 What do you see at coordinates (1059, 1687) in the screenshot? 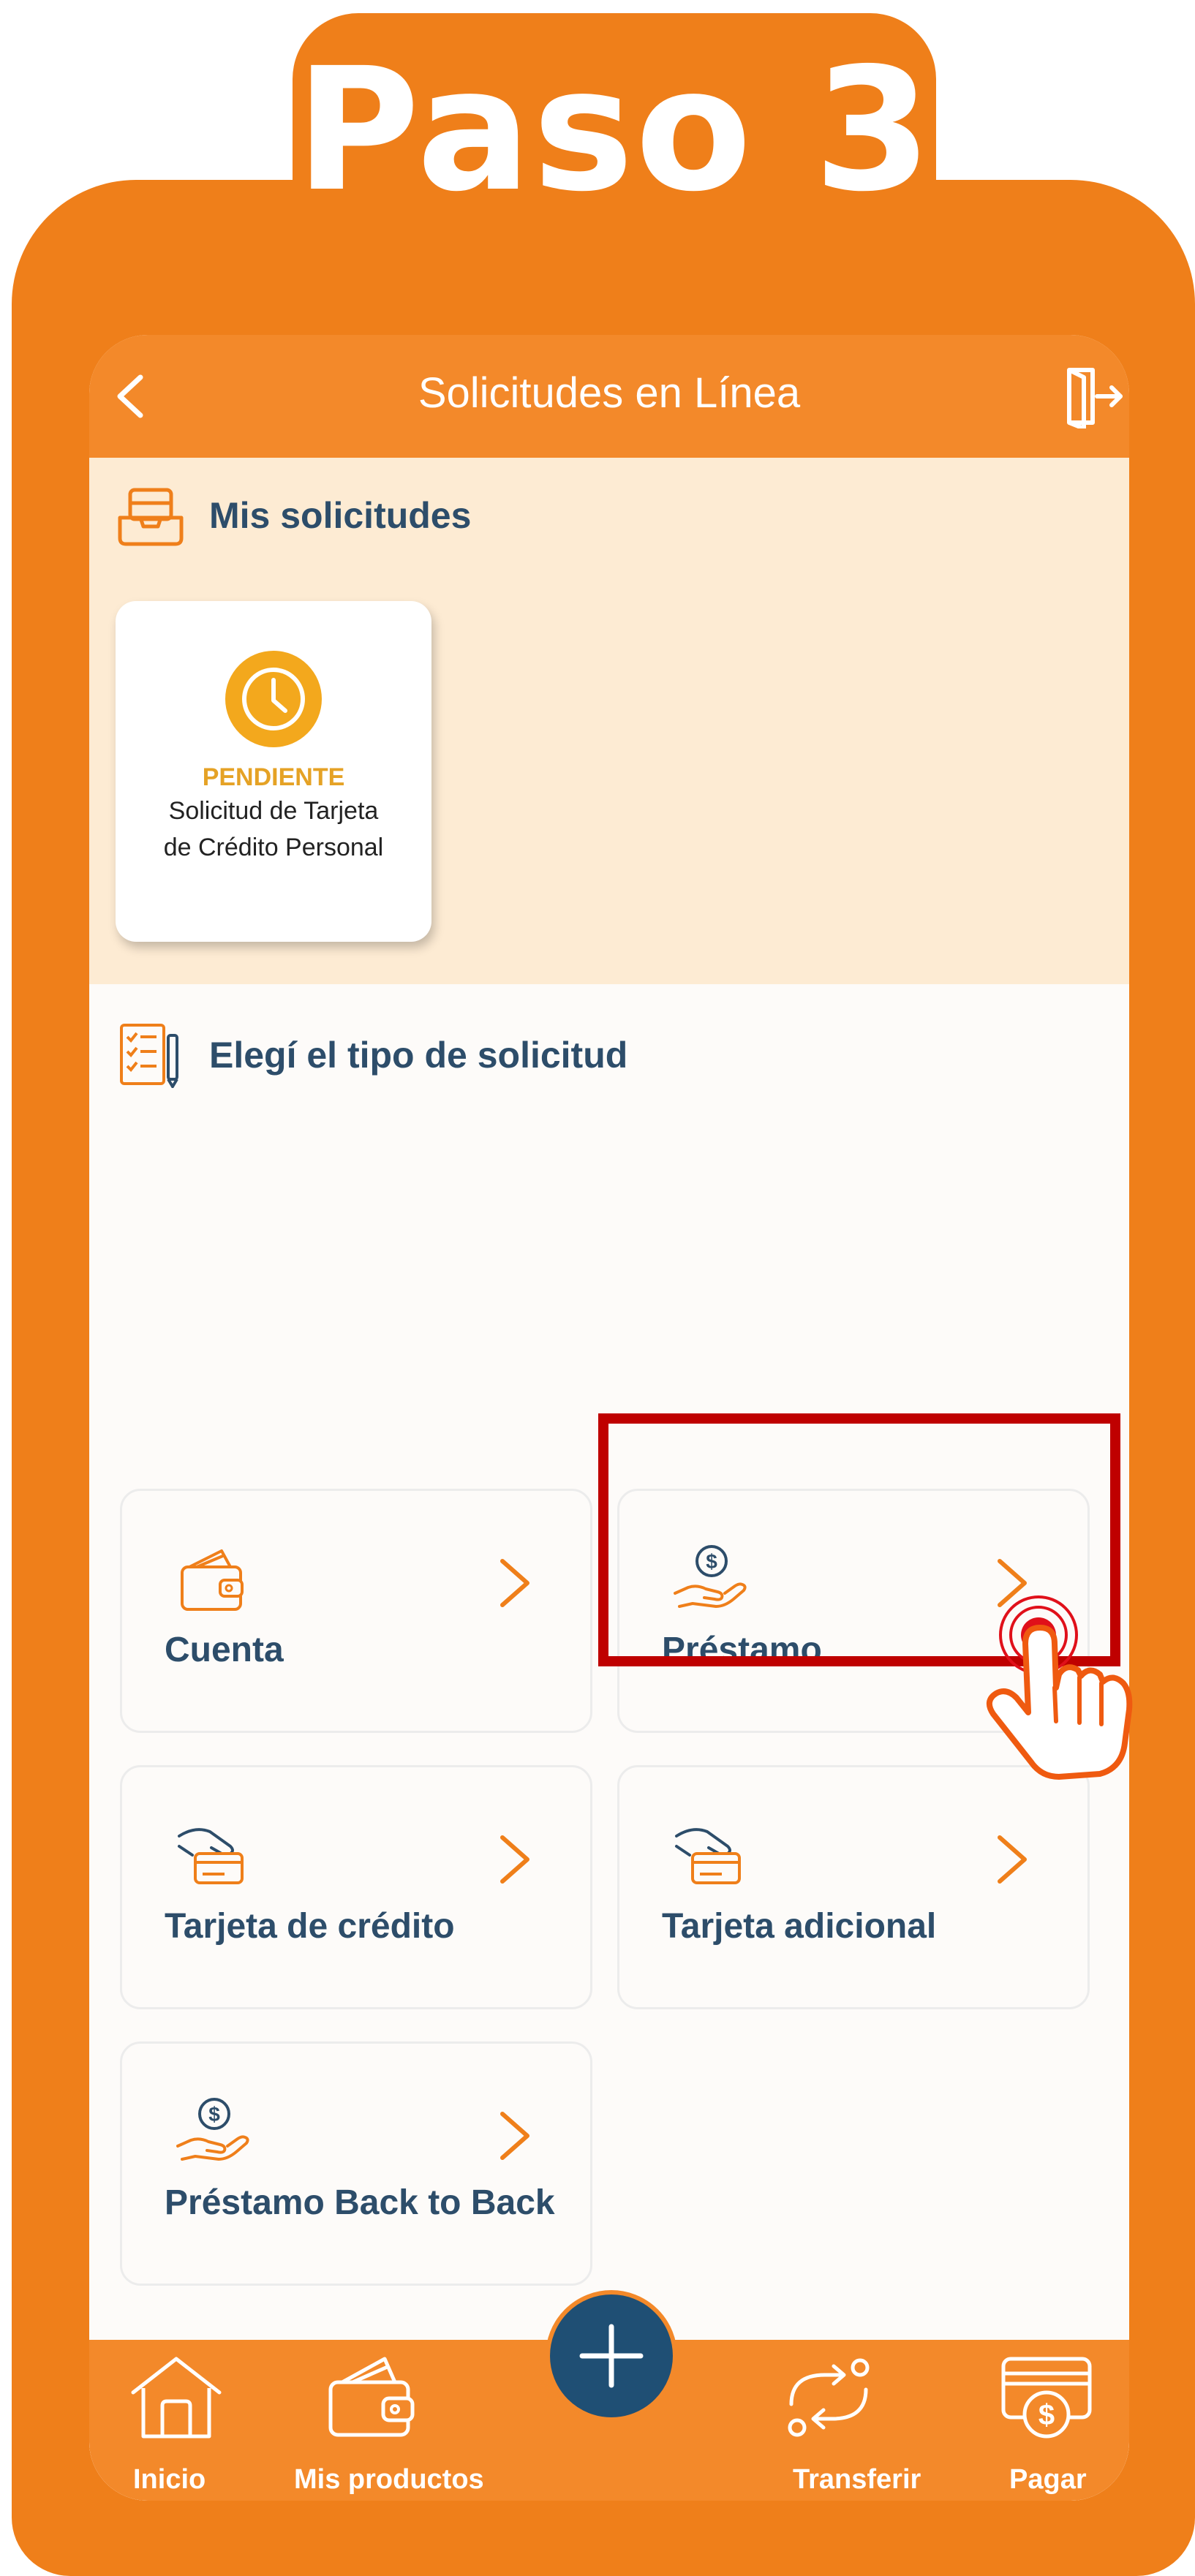
I see `tap-hand-icon` at bounding box center [1059, 1687].